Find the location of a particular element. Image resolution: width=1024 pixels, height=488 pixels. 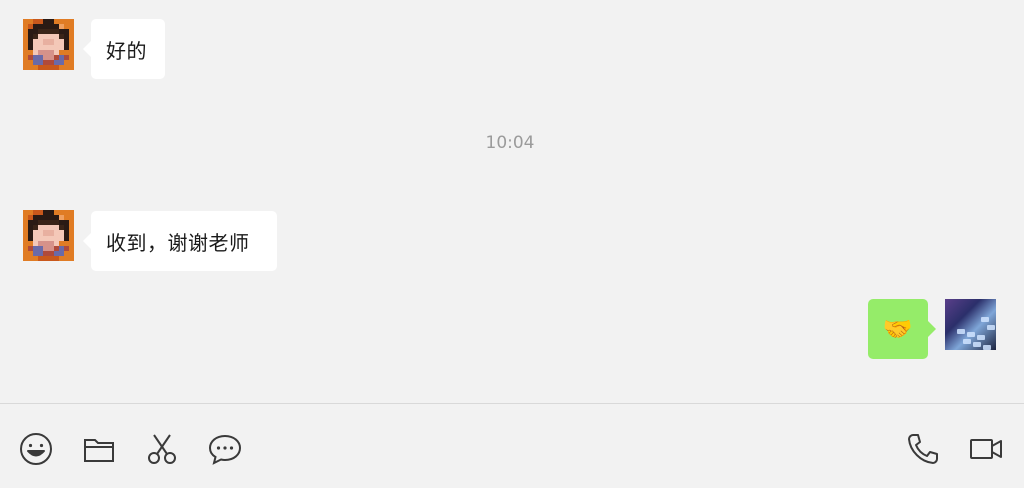

handshake-emoji: 🤝 is located at coordinates (898, 329).